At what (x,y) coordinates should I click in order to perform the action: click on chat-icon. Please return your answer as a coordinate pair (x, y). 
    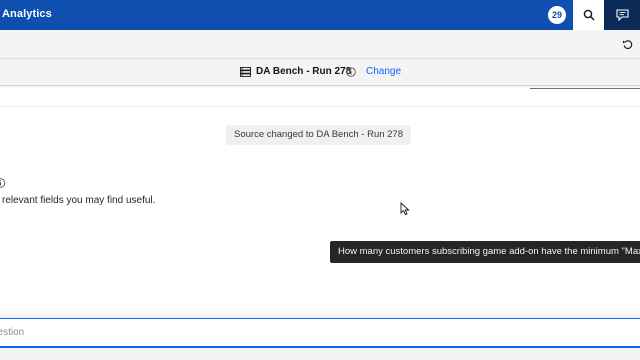
    Looking at the image, I should click on (622, 15).